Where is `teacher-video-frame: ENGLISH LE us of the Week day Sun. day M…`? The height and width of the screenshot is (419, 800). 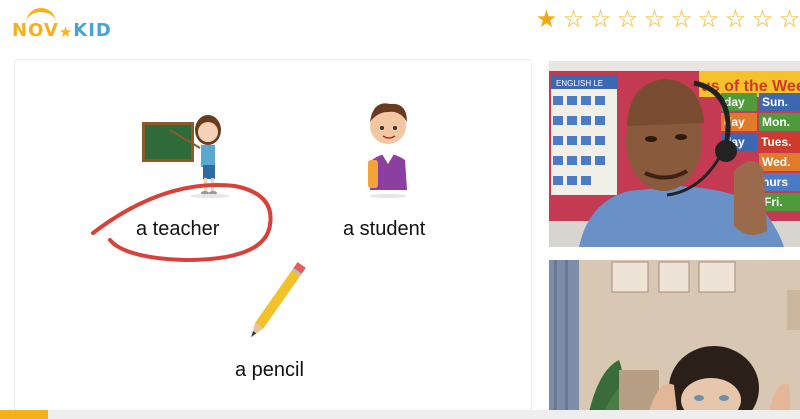
teacher-video-frame: ENGLISH LE us of the Week day Sun. day M… is located at coordinates (674, 154).